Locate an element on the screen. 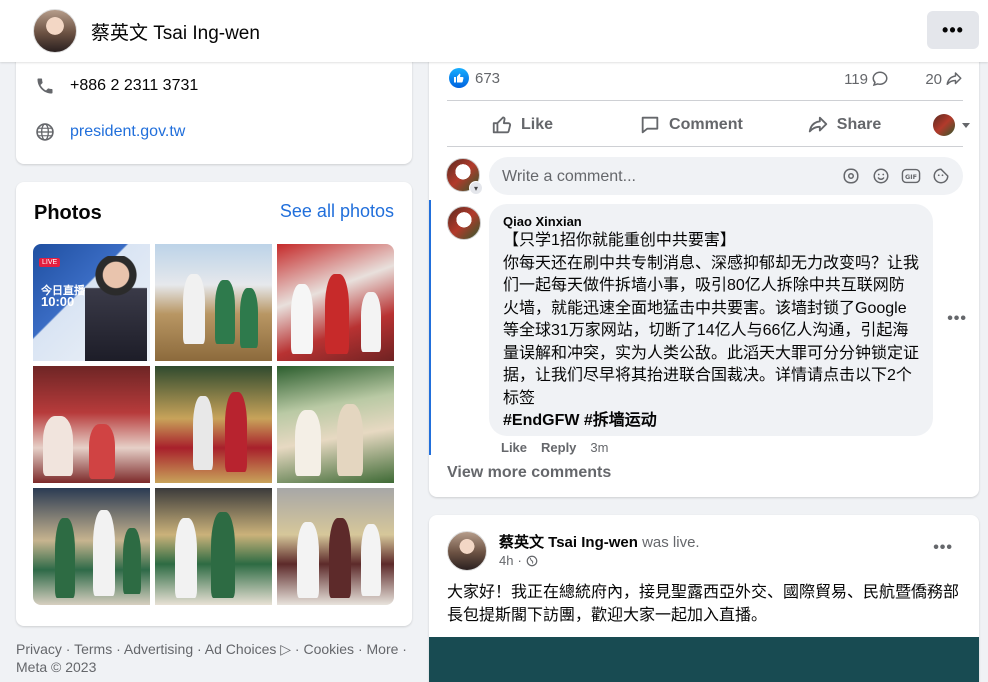 The image size is (988, 682). post-author-name: 蔡英文 Tsai Ing-wen is located at coordinates (568, 542).